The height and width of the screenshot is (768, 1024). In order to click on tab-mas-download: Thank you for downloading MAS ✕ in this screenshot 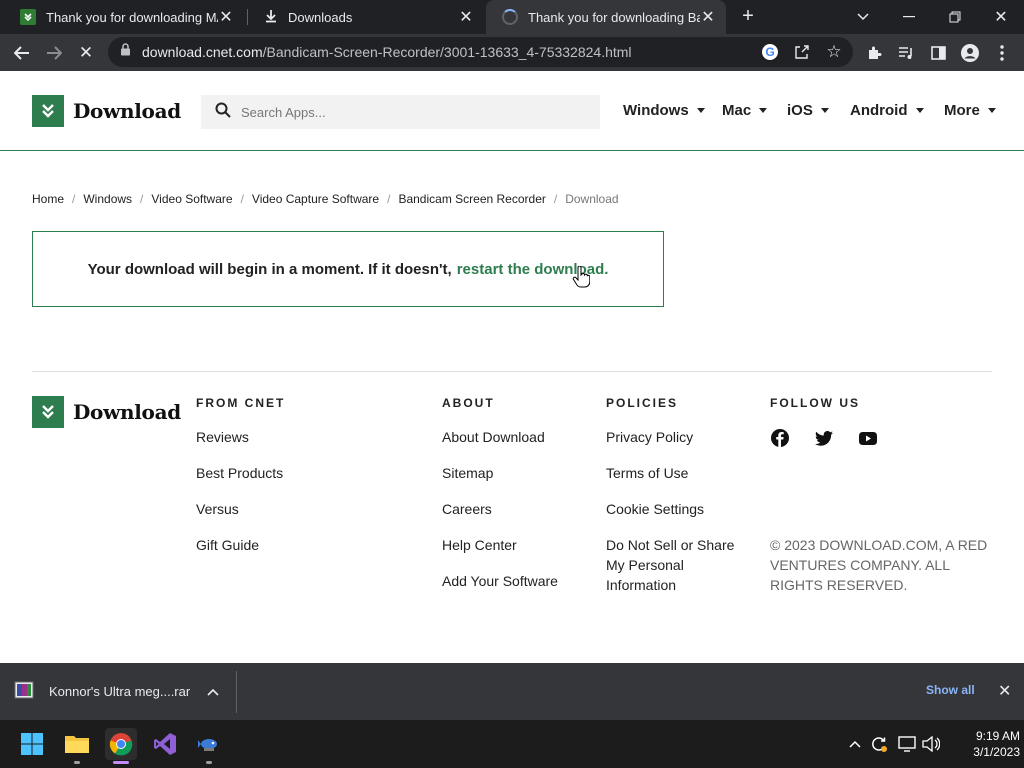, I will do `click(124, 17)`.